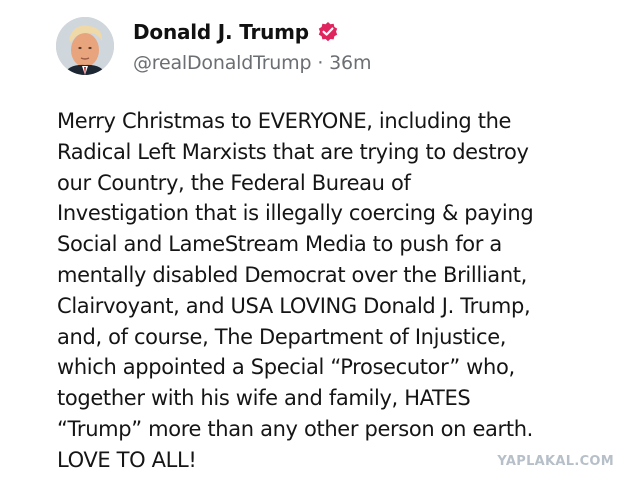  I want to click on author-display-name: Donald J. Trump, so click(221, 32).